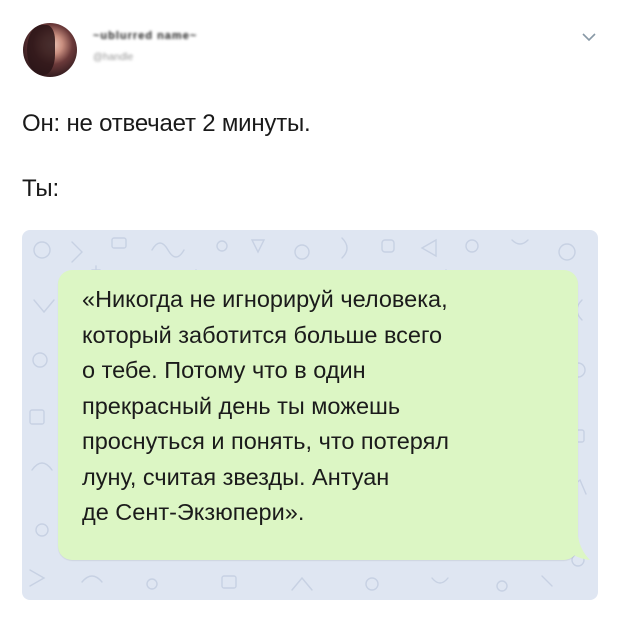 The height and width of the screenshot is (627, 620). I want to click on chevron-down-icon, so click(589, 37).